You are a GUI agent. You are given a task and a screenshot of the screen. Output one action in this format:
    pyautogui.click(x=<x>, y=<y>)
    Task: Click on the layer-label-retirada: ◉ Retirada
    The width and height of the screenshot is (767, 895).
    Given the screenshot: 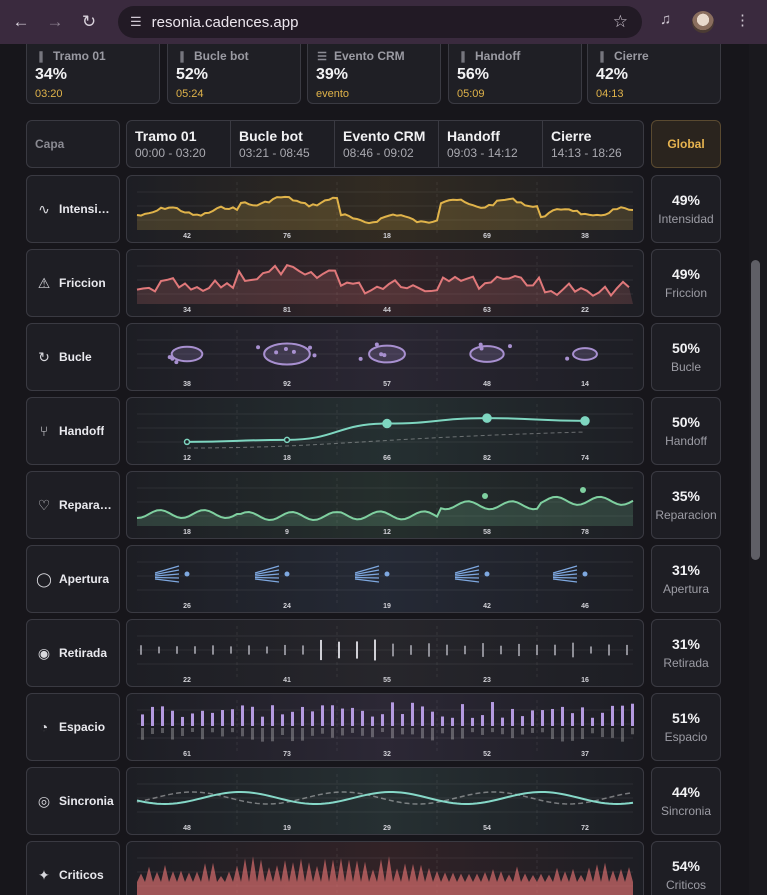 What is the action you would take?
    pyautogui.click(x=73, y=653)
    